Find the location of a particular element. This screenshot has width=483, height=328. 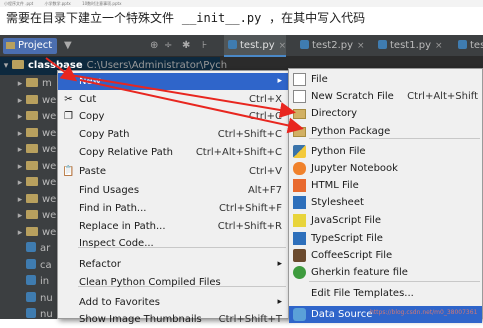

scratch-file-icon is located at coordinates (299, 96).